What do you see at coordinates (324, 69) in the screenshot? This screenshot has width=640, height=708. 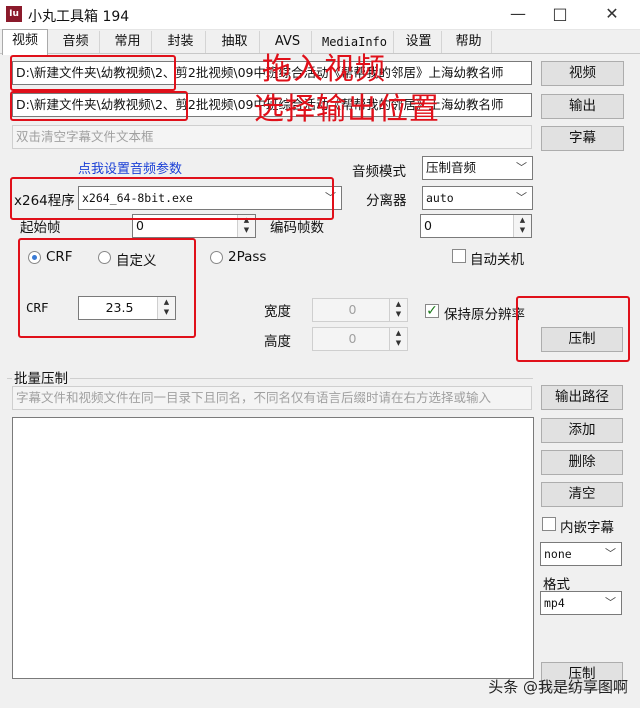 I see `annotation-drag-video: 拖入视频` at bounding box center [324, 69].